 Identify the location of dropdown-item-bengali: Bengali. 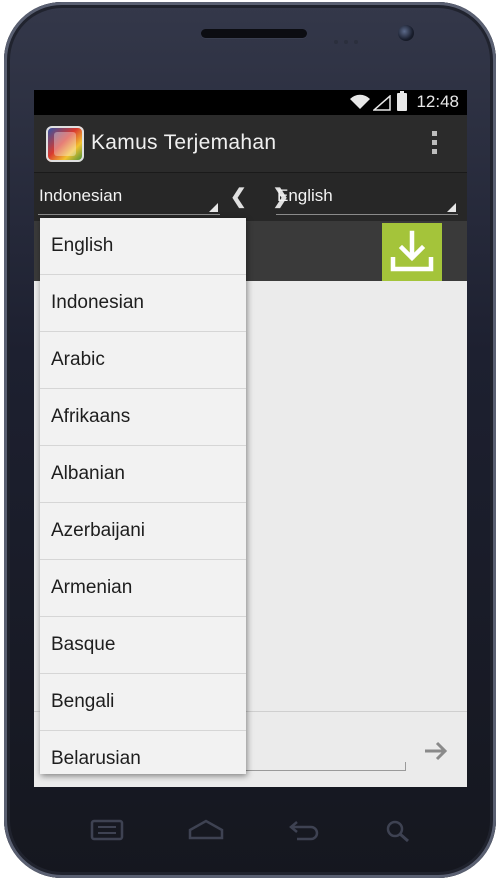
(143, 702).